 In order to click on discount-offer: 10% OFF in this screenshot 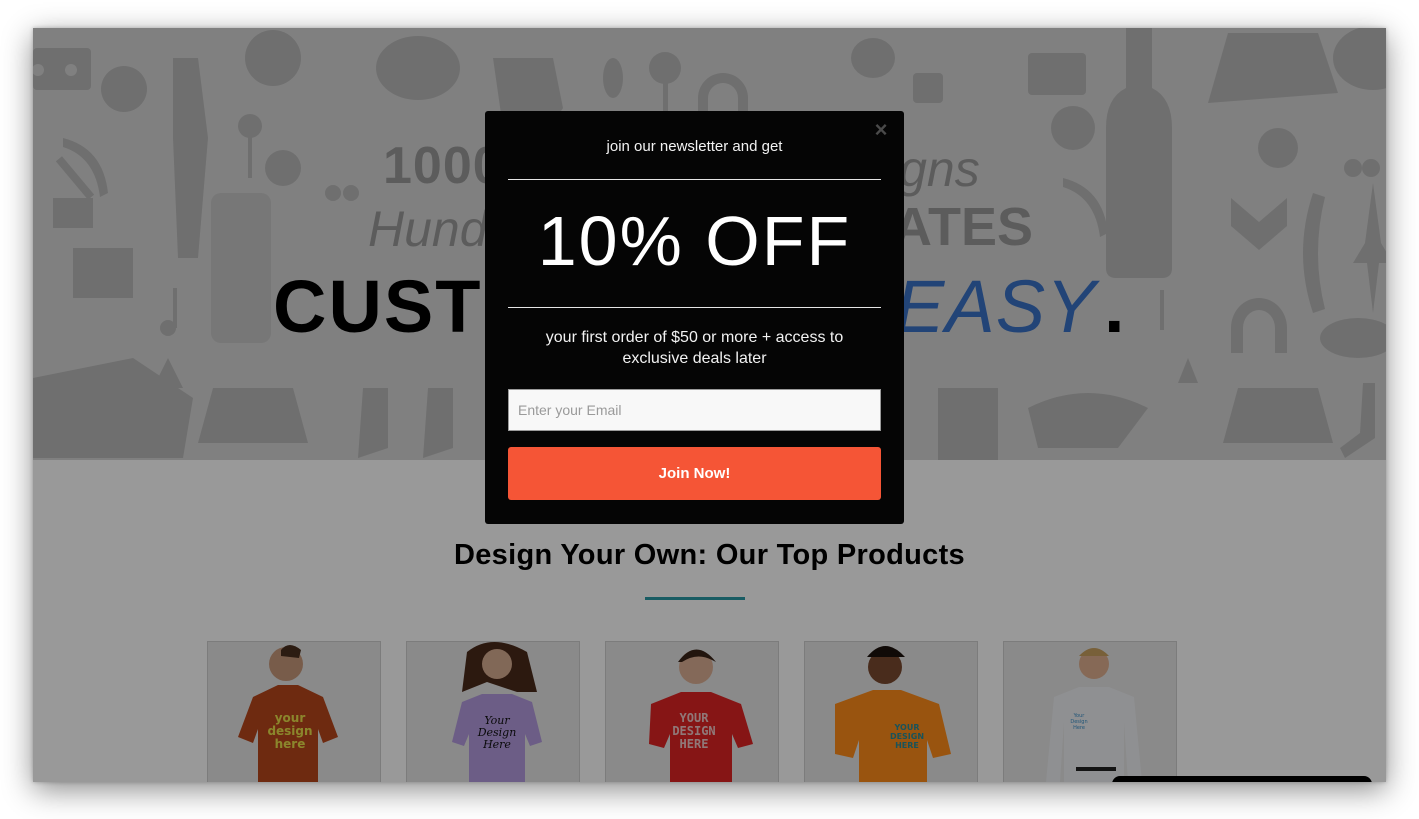, I will do `click(694, 241)`.